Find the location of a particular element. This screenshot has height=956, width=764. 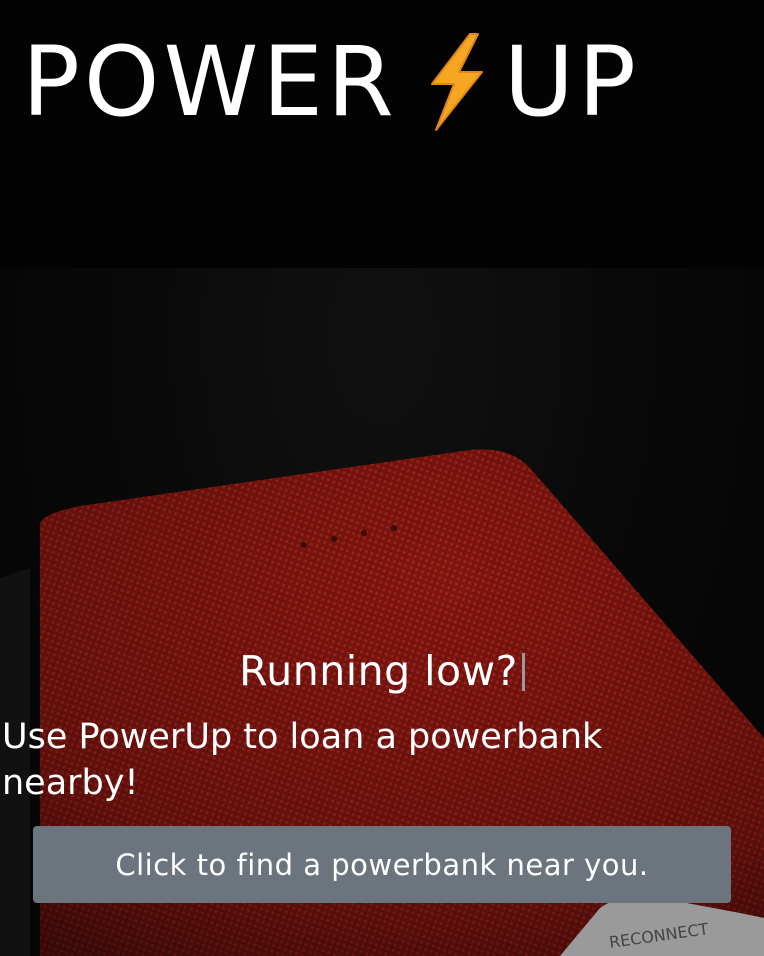

logo-text-power: POWER is located at coordinates (210, 82).